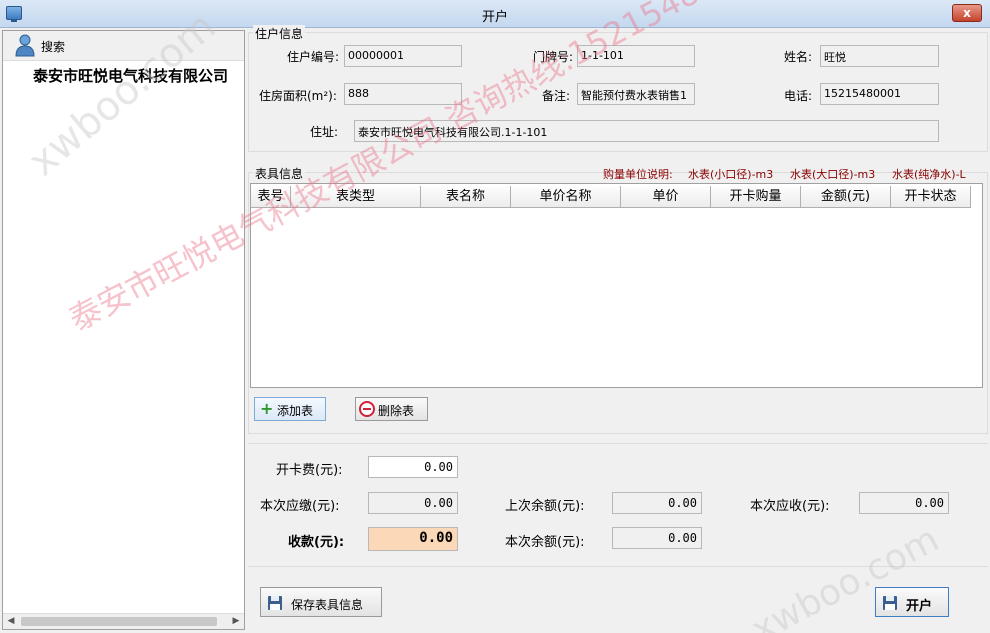 This screenshot has height=633, width=990. Describe the element at coordinates (494, 17) in the screenshot. I see `window-title: 开户` at that location.